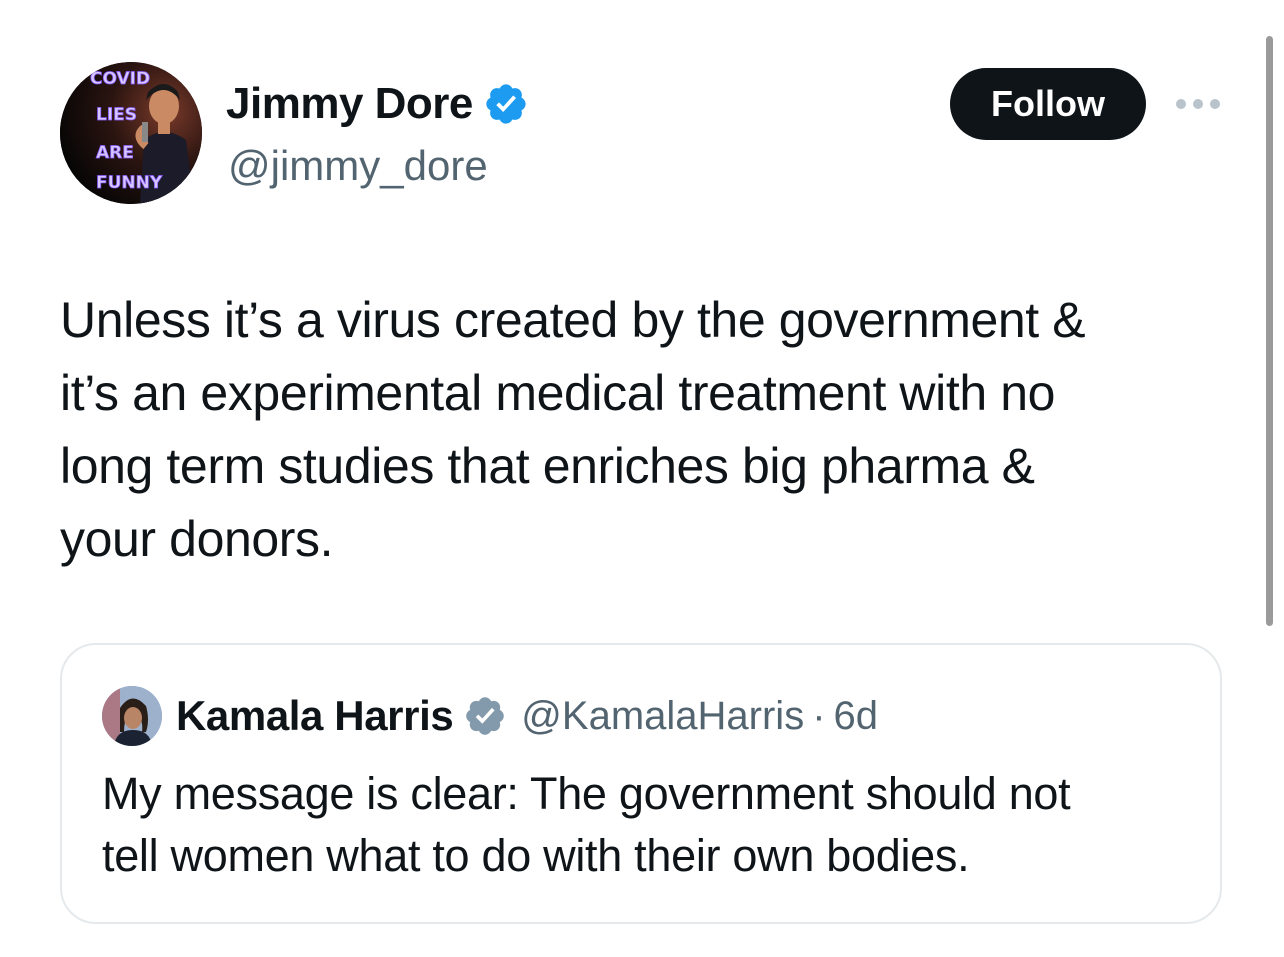 Image resolution: width=1284 pixels, height=957 pixels. What do you see at coordinates (315, 716) in the screenshot?
I see `quoted-author-name: Kamala Harris` at bounding box center [315, 716].